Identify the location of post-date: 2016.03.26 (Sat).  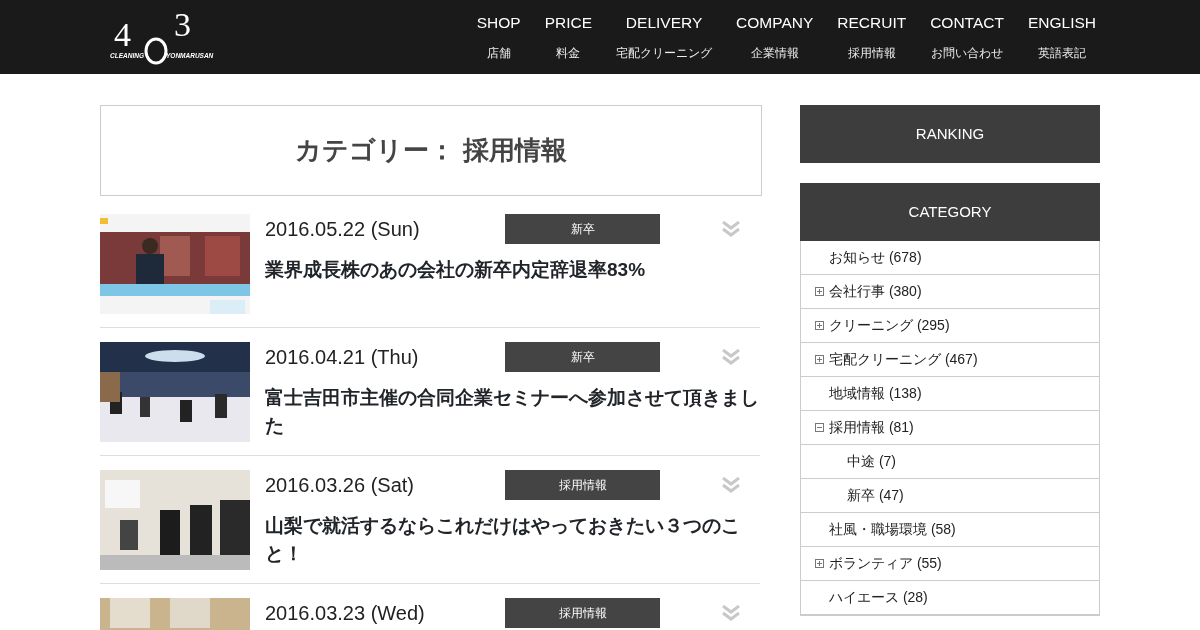
(340, 485).